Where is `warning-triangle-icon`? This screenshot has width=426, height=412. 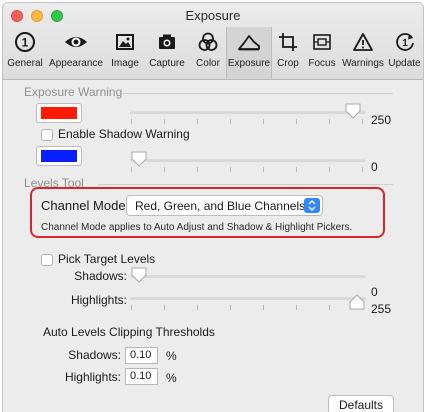 warning-triangle-icon is located at coordinates (363, 43).